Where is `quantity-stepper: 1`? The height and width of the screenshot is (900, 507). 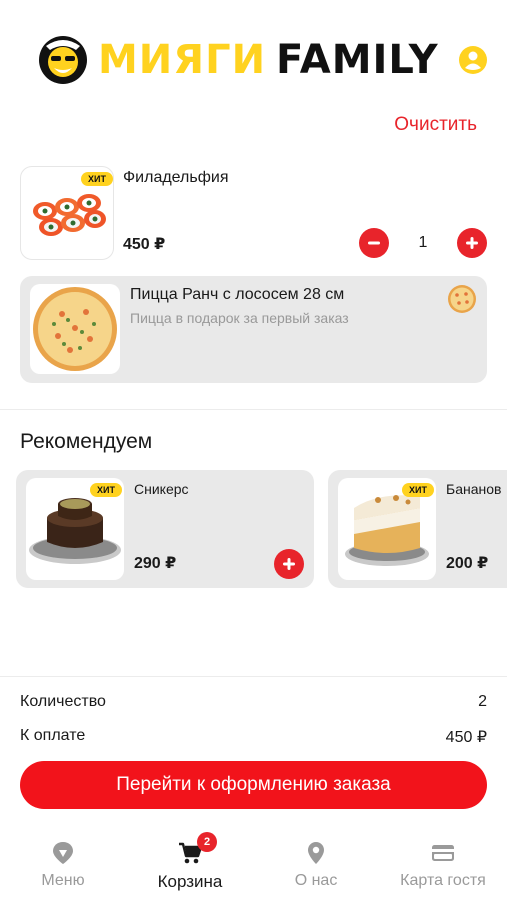
quantity-stepper: 1 is located at coordinates (423, 243).